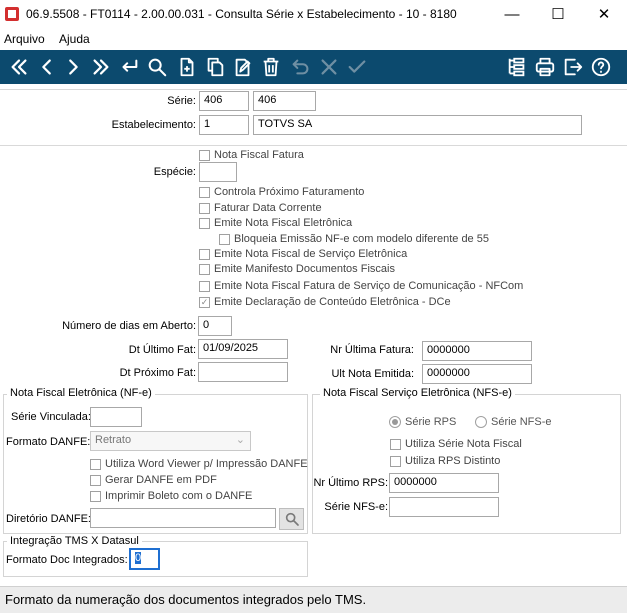 The width and height of the screenshot is (627, 613). Describe the element at coordinates (350, 483) in the screenshot. I see `nr-ultimo-rps-label: Nr Último RPS:` at that location.